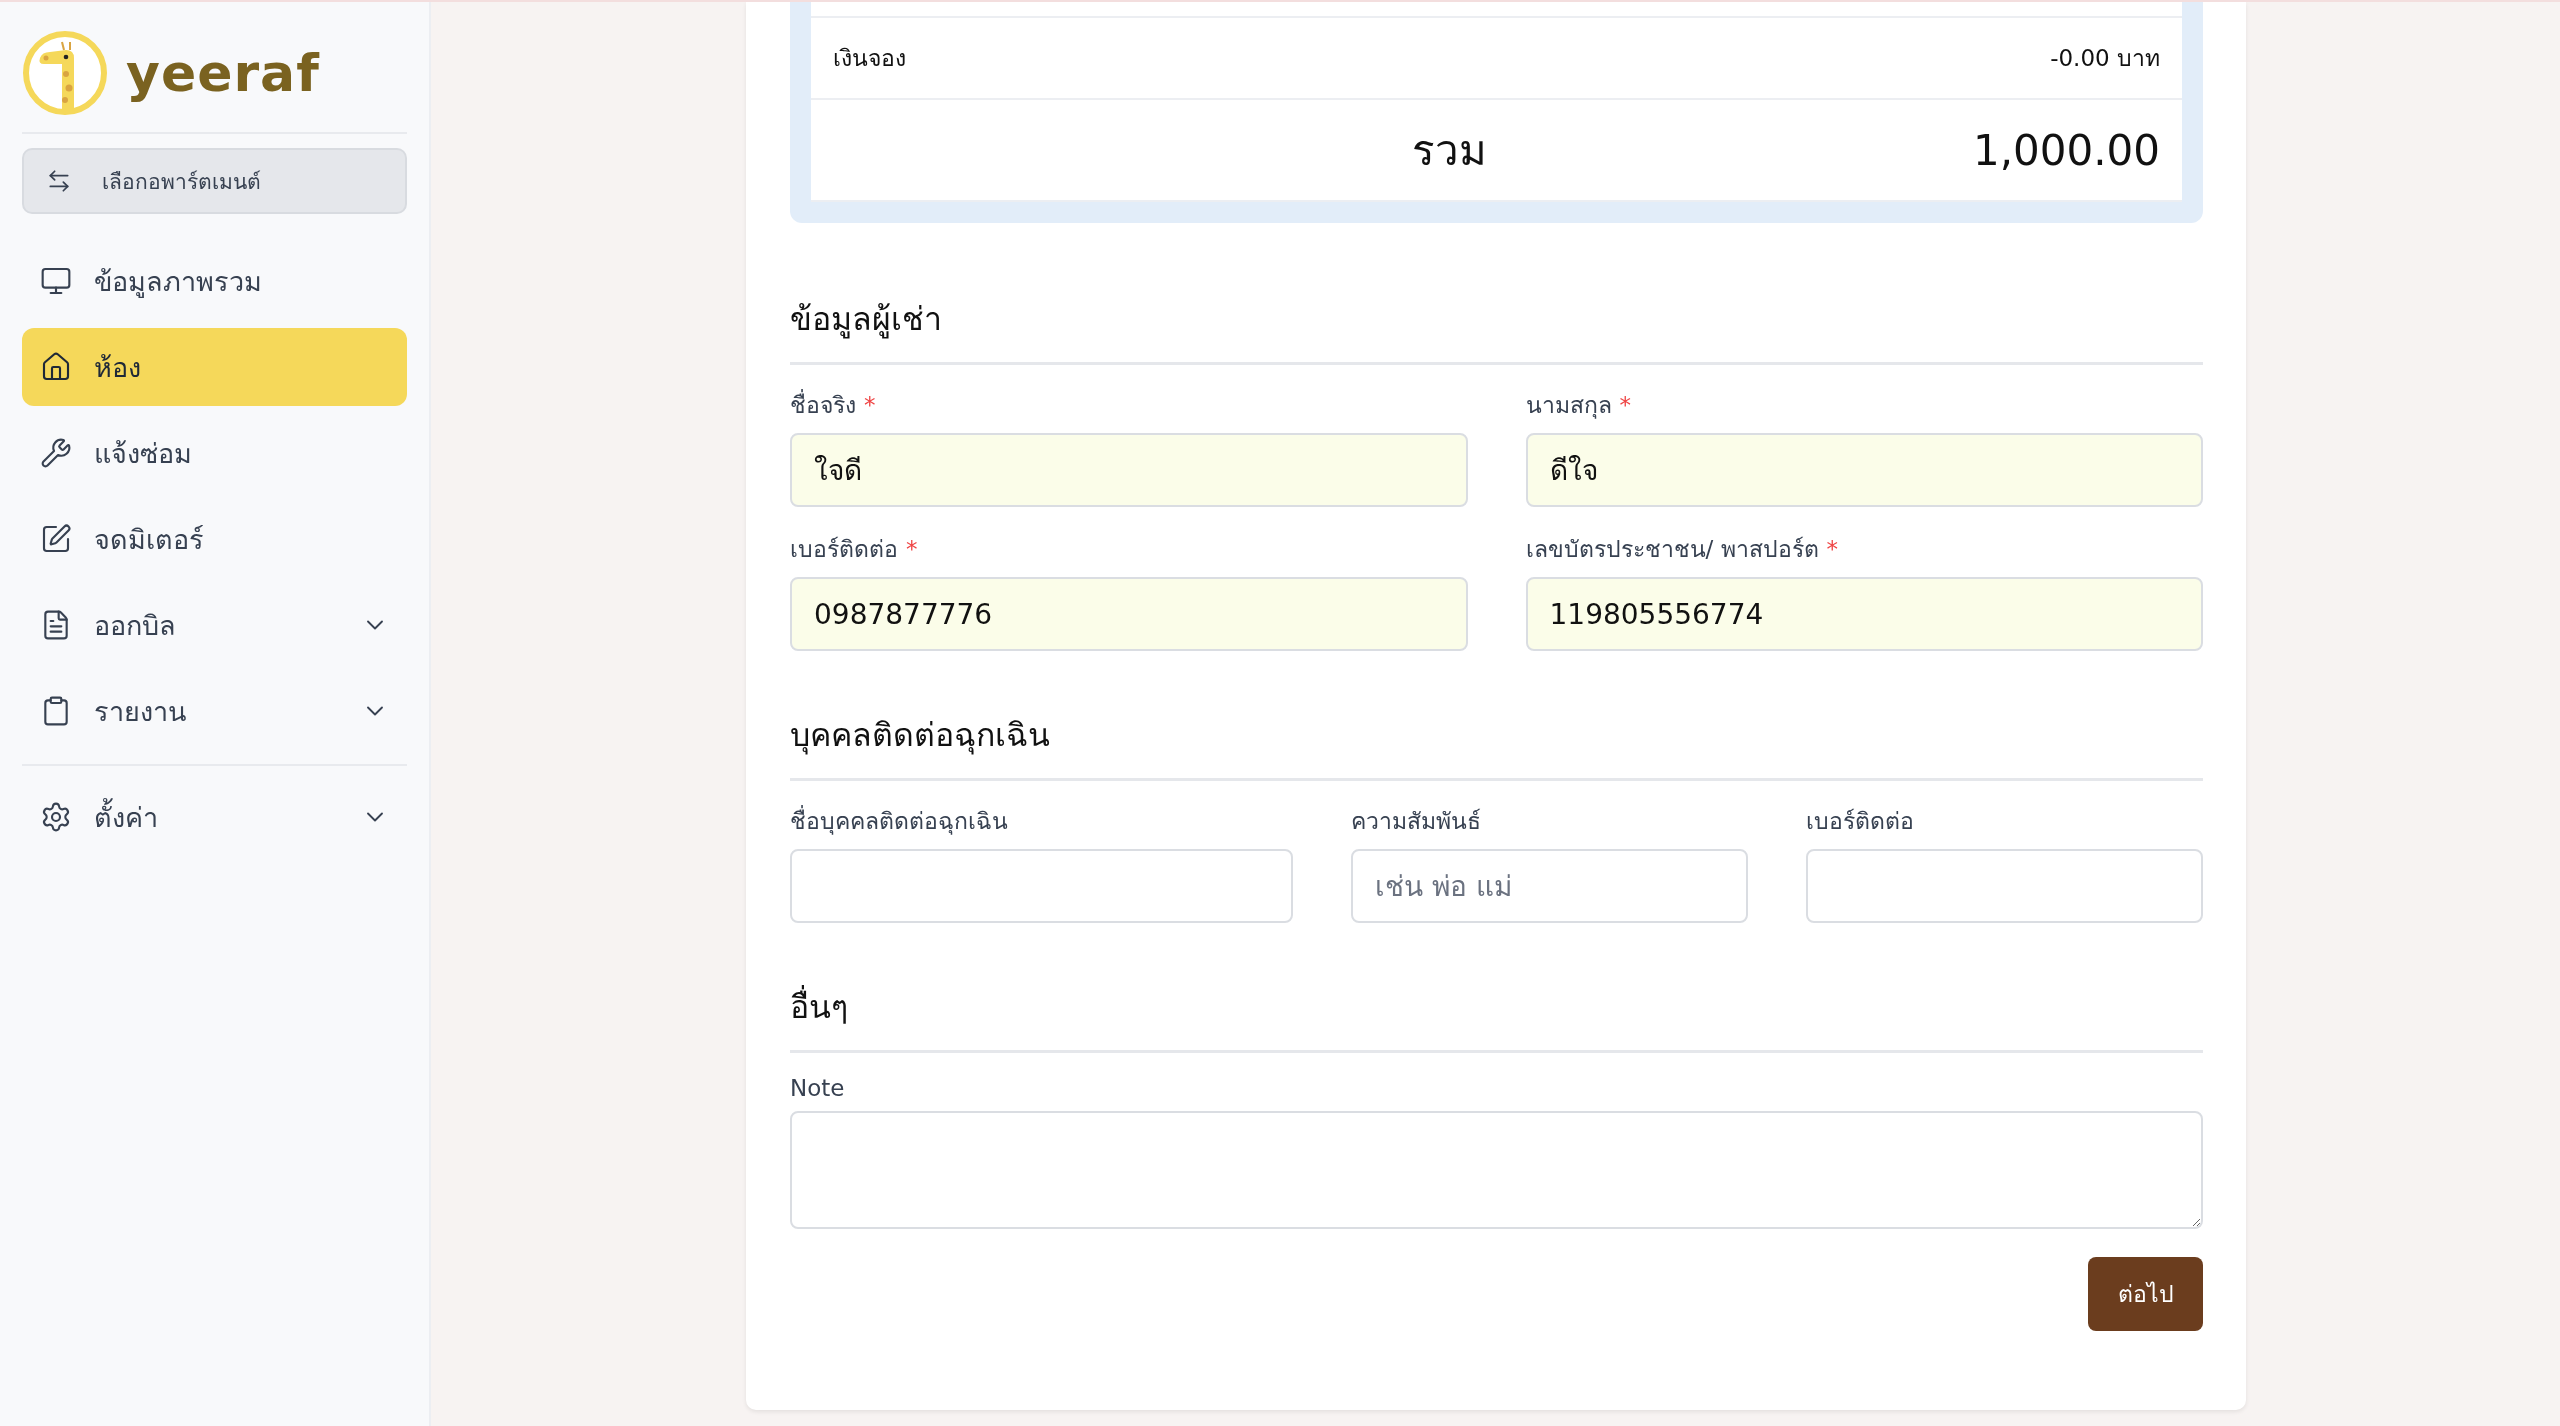 The height and width of the screenshot is (1426, 2560). I want to click on section-heading: ข้อมูลผู้เช่า, so click(1496, 329).